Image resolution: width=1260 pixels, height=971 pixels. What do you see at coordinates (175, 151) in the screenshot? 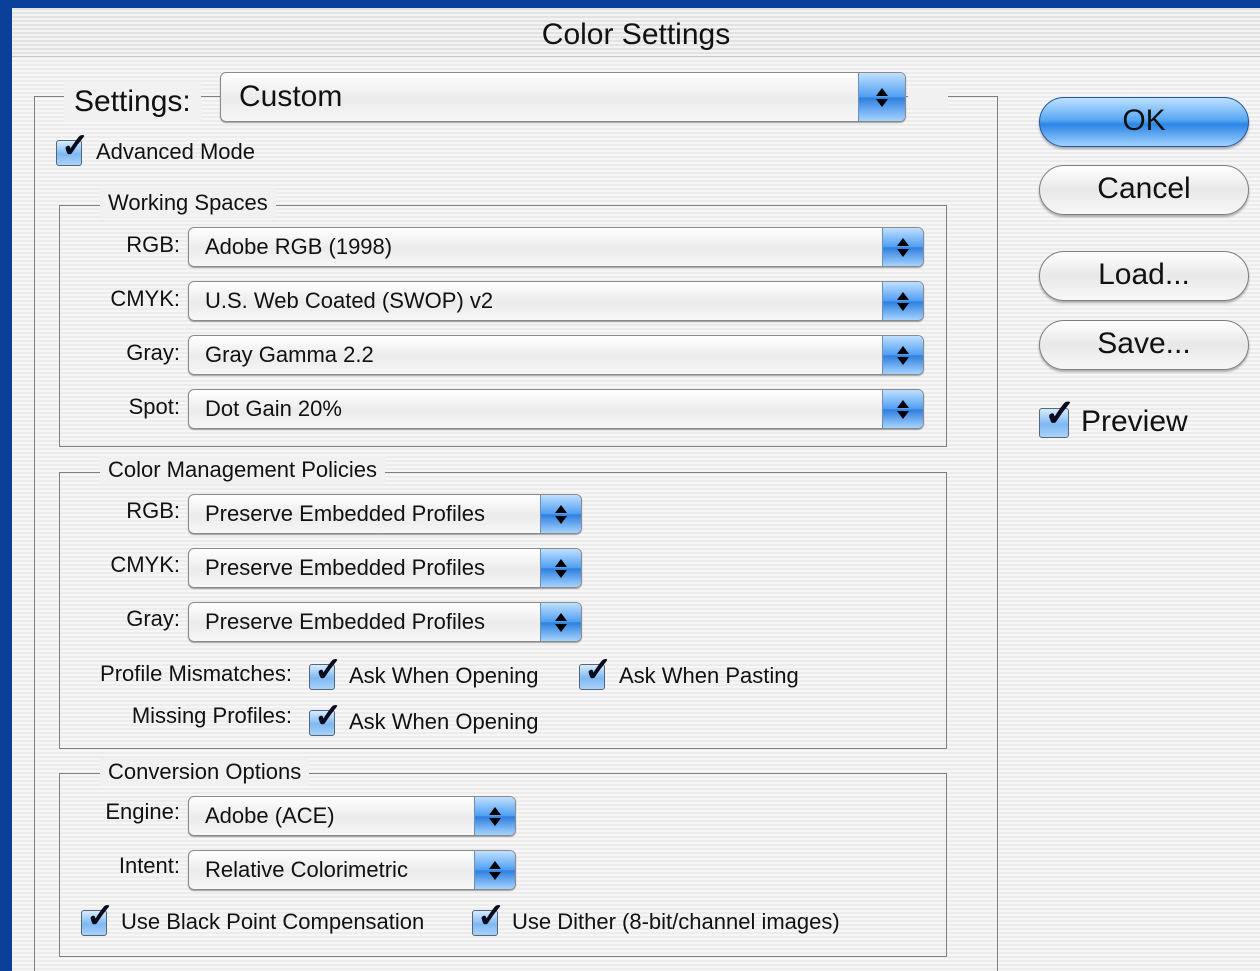
I see `advanced-mode-label: Advanced Mode` at bounding box center [175, 151].